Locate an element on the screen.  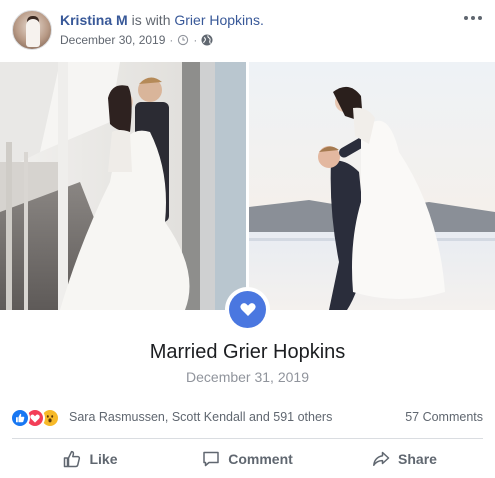
like-icon is located at coordinates (72, 459).